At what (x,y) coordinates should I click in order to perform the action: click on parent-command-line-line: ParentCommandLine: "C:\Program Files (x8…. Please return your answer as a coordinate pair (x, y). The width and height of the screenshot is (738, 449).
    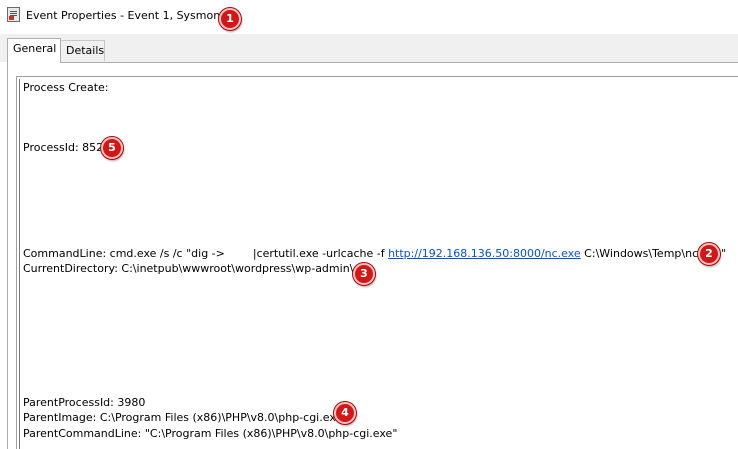
    Looking at the image, I should click on (210, 433).